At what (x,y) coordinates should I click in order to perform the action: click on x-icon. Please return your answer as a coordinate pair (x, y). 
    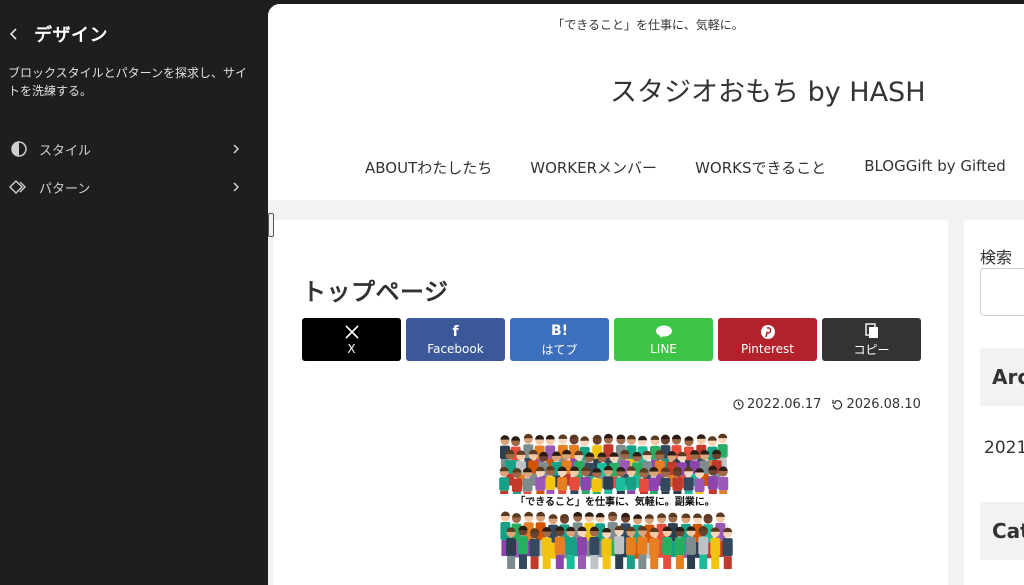
    Looking at the image, I should click on (351, 332).